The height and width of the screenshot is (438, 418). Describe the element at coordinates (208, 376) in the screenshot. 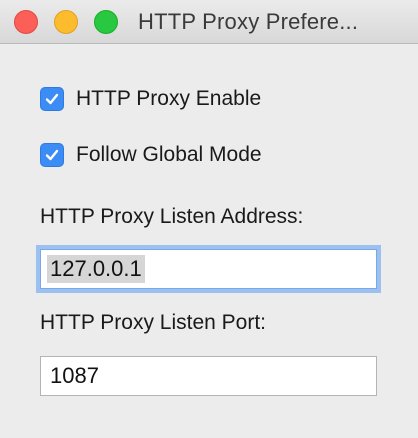

I see `listen-port-input: 1087` at that location.